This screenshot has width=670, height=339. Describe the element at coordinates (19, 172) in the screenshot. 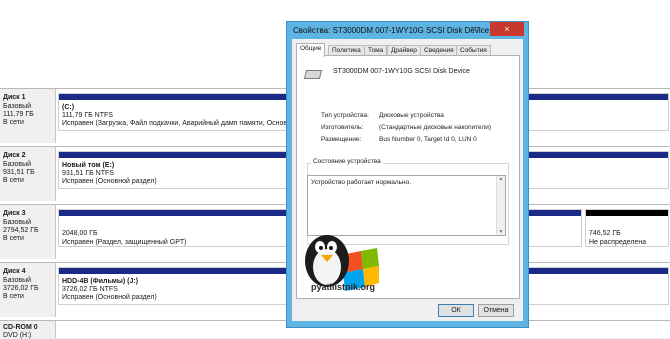

I see `disk-size: 931,51 ГБ` at that location.